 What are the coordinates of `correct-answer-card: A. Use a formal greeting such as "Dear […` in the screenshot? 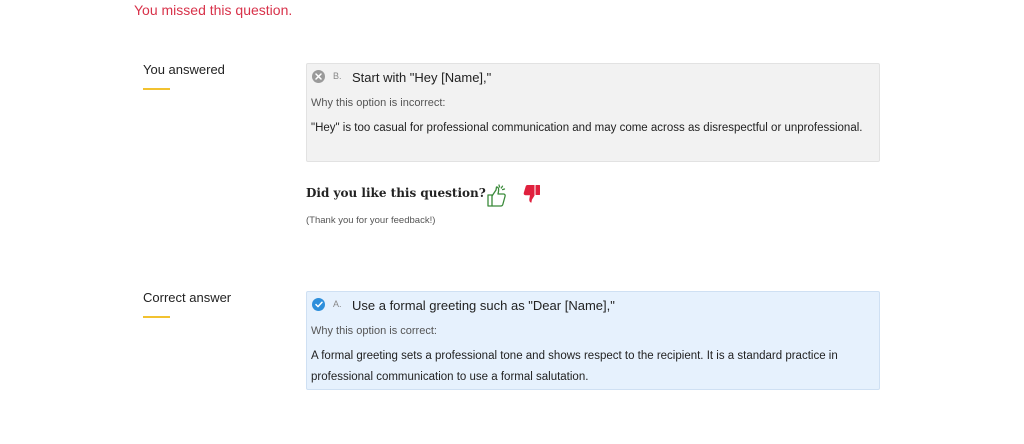 It's located at (593, 340).